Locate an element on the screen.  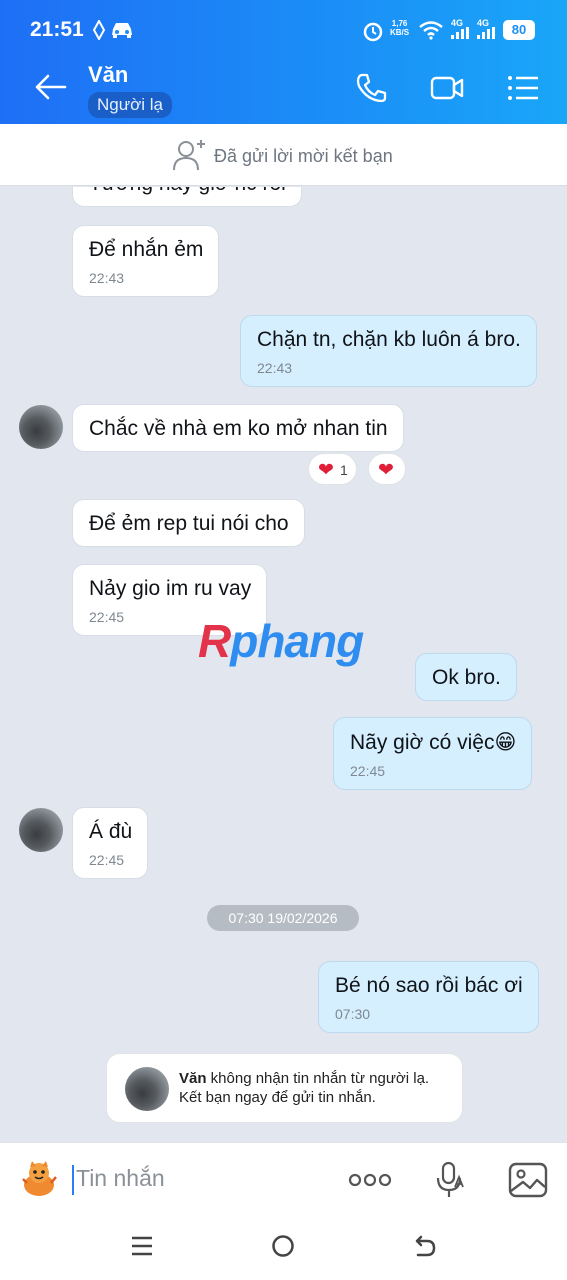
heart-reaction-icon: ❤ is located at coordinates (326, 470).